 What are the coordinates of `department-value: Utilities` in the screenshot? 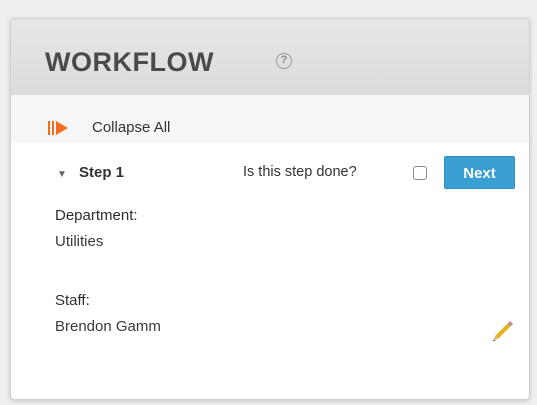 It's located at (79, 241).